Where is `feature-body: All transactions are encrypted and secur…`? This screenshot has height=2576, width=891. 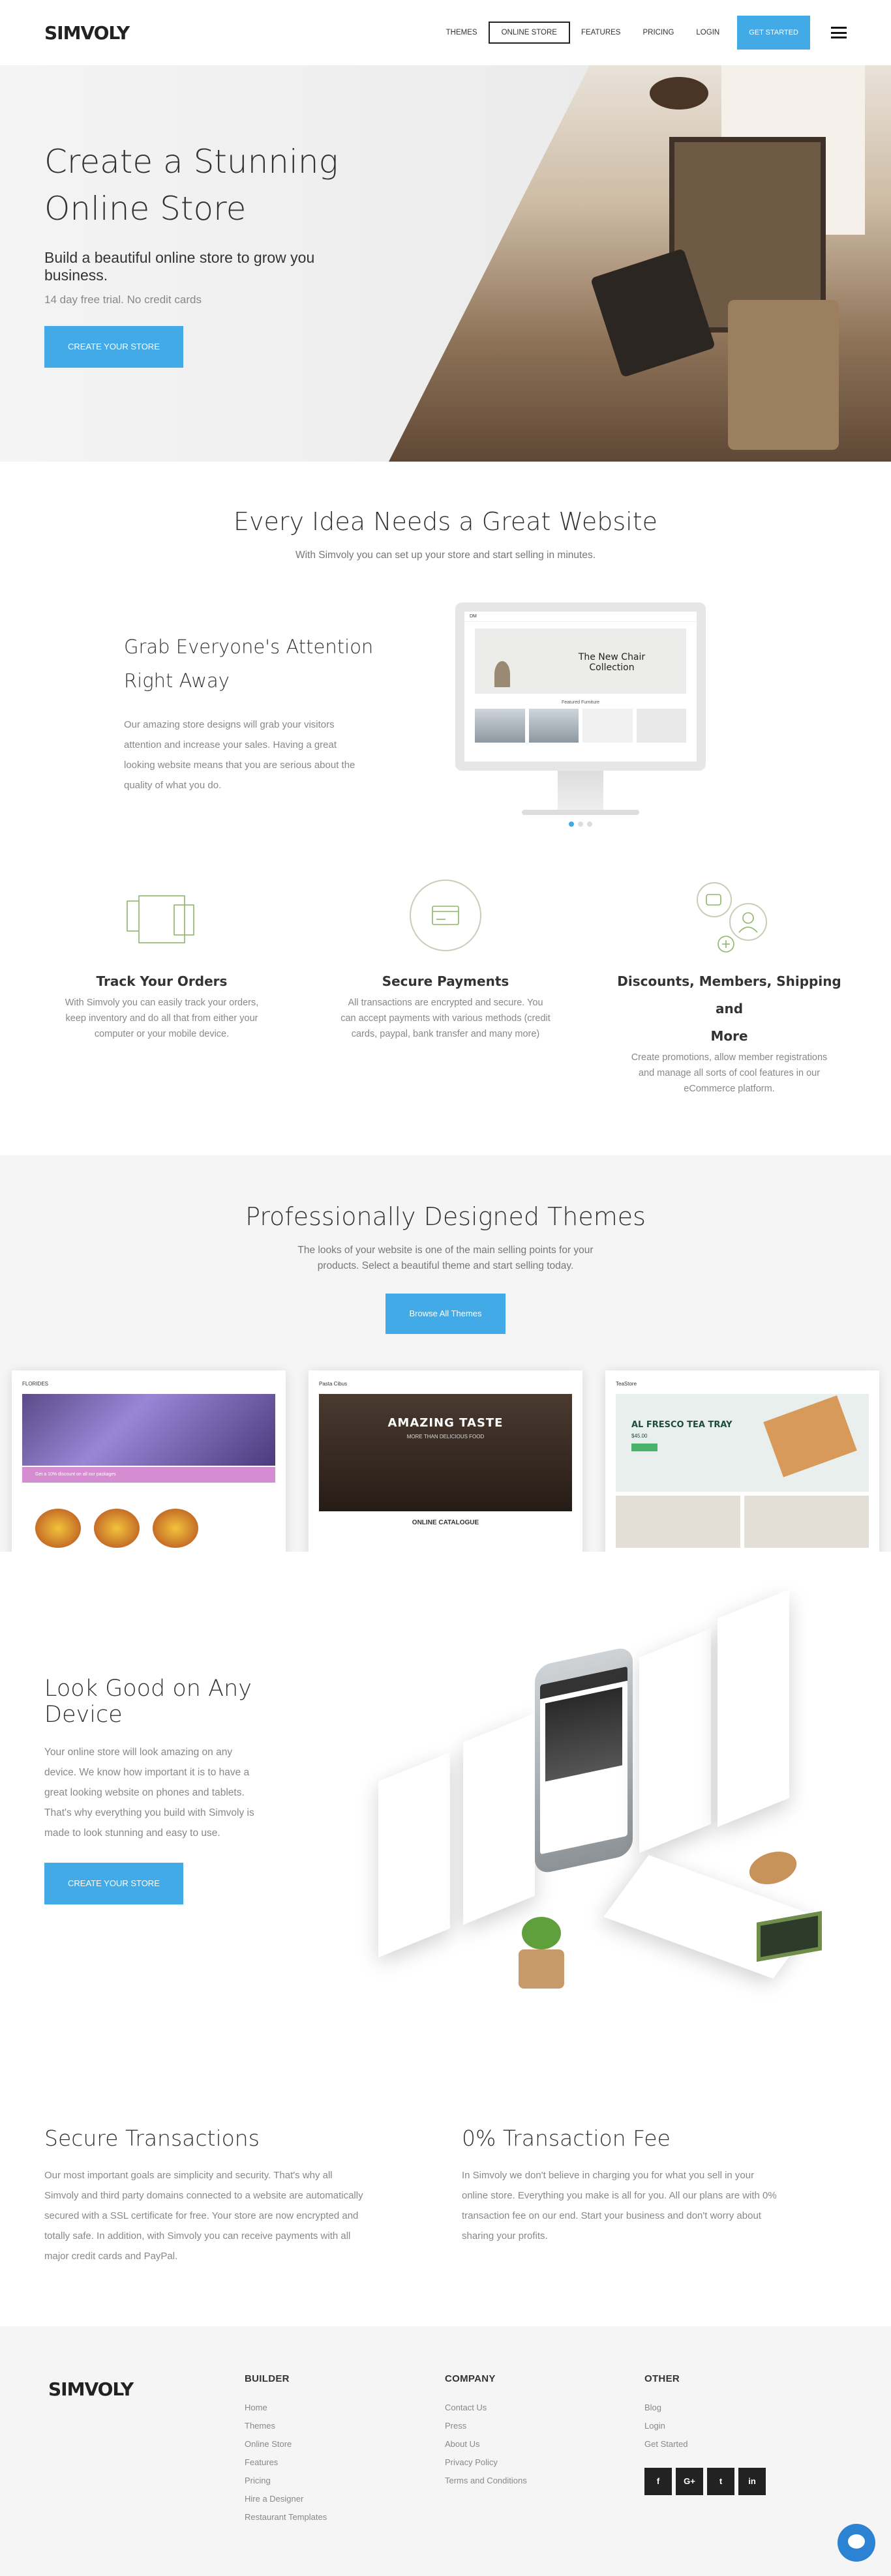
feature-body: All transactions are encrypted and secur… is located at coordinates (445, 1018).